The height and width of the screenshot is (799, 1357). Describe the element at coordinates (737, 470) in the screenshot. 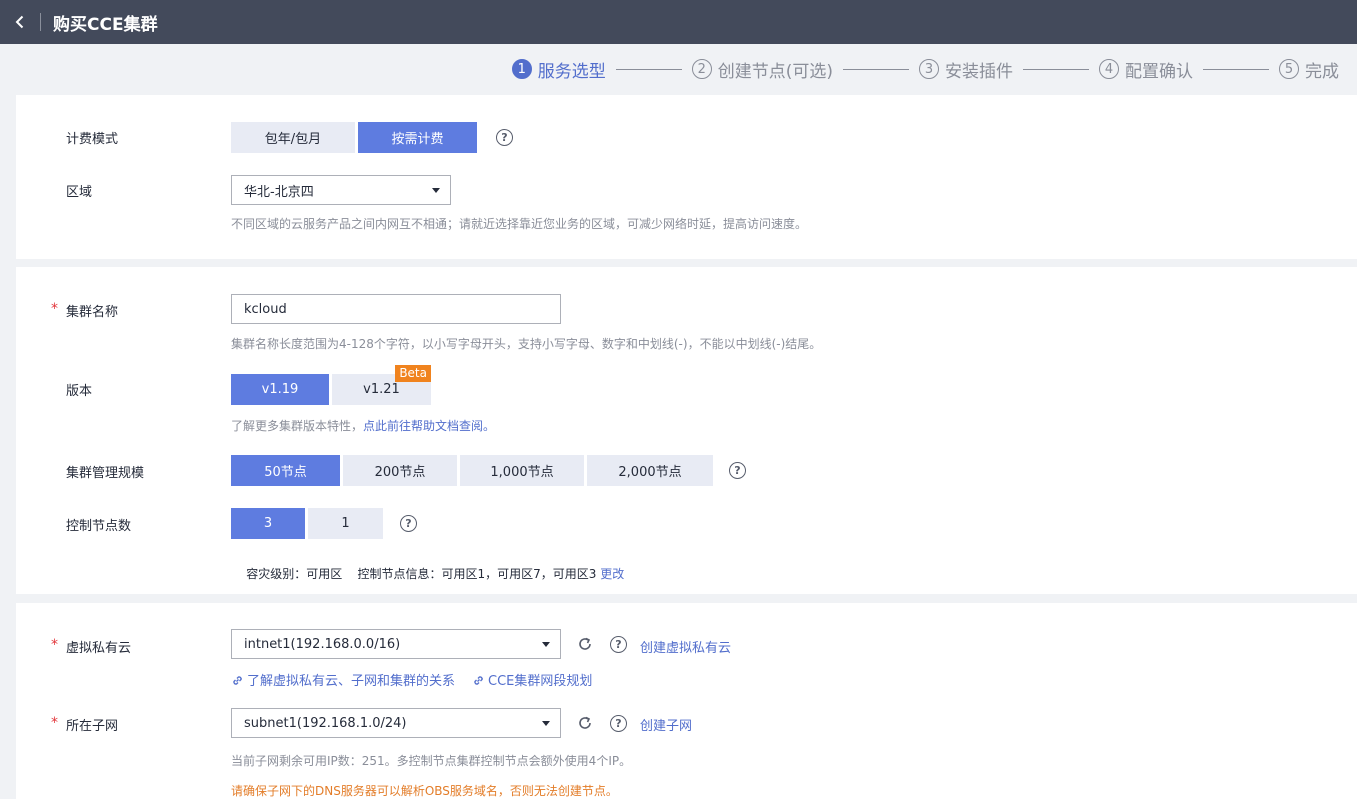

I see `scale-help-icon: ?` at that location.